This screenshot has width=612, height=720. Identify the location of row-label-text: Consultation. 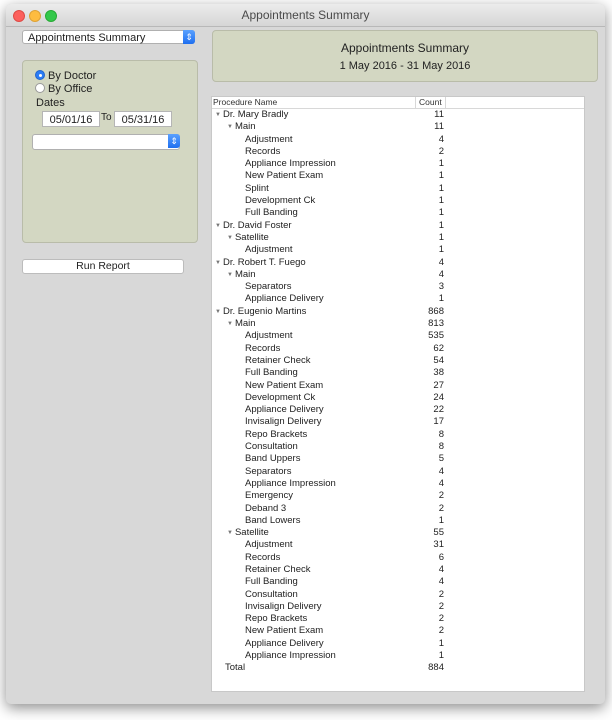
(271, 447).